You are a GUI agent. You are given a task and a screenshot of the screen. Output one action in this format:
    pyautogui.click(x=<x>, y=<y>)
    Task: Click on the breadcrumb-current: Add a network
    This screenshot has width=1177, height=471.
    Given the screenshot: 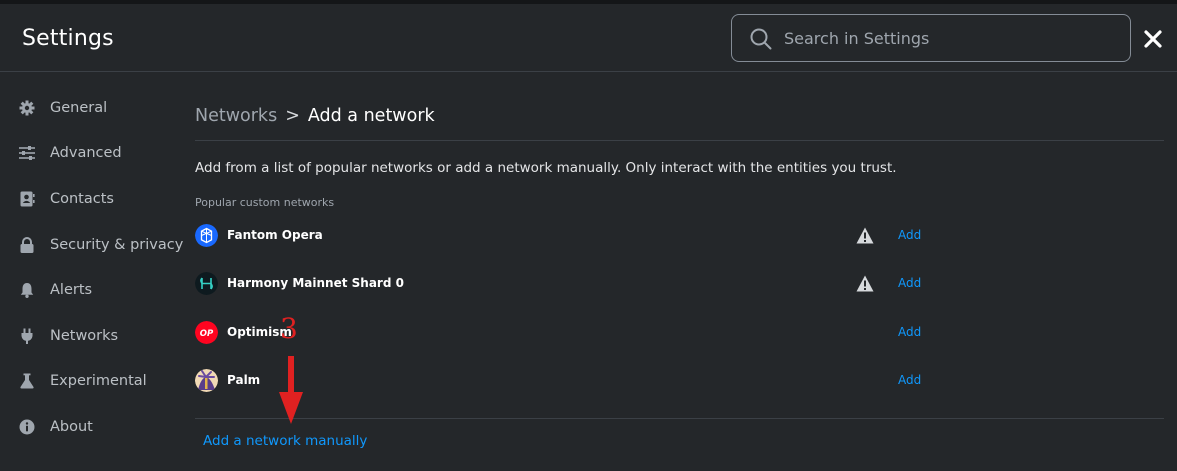 What is the action you would take?
    pyautogui.click(x=371, y=116)
    